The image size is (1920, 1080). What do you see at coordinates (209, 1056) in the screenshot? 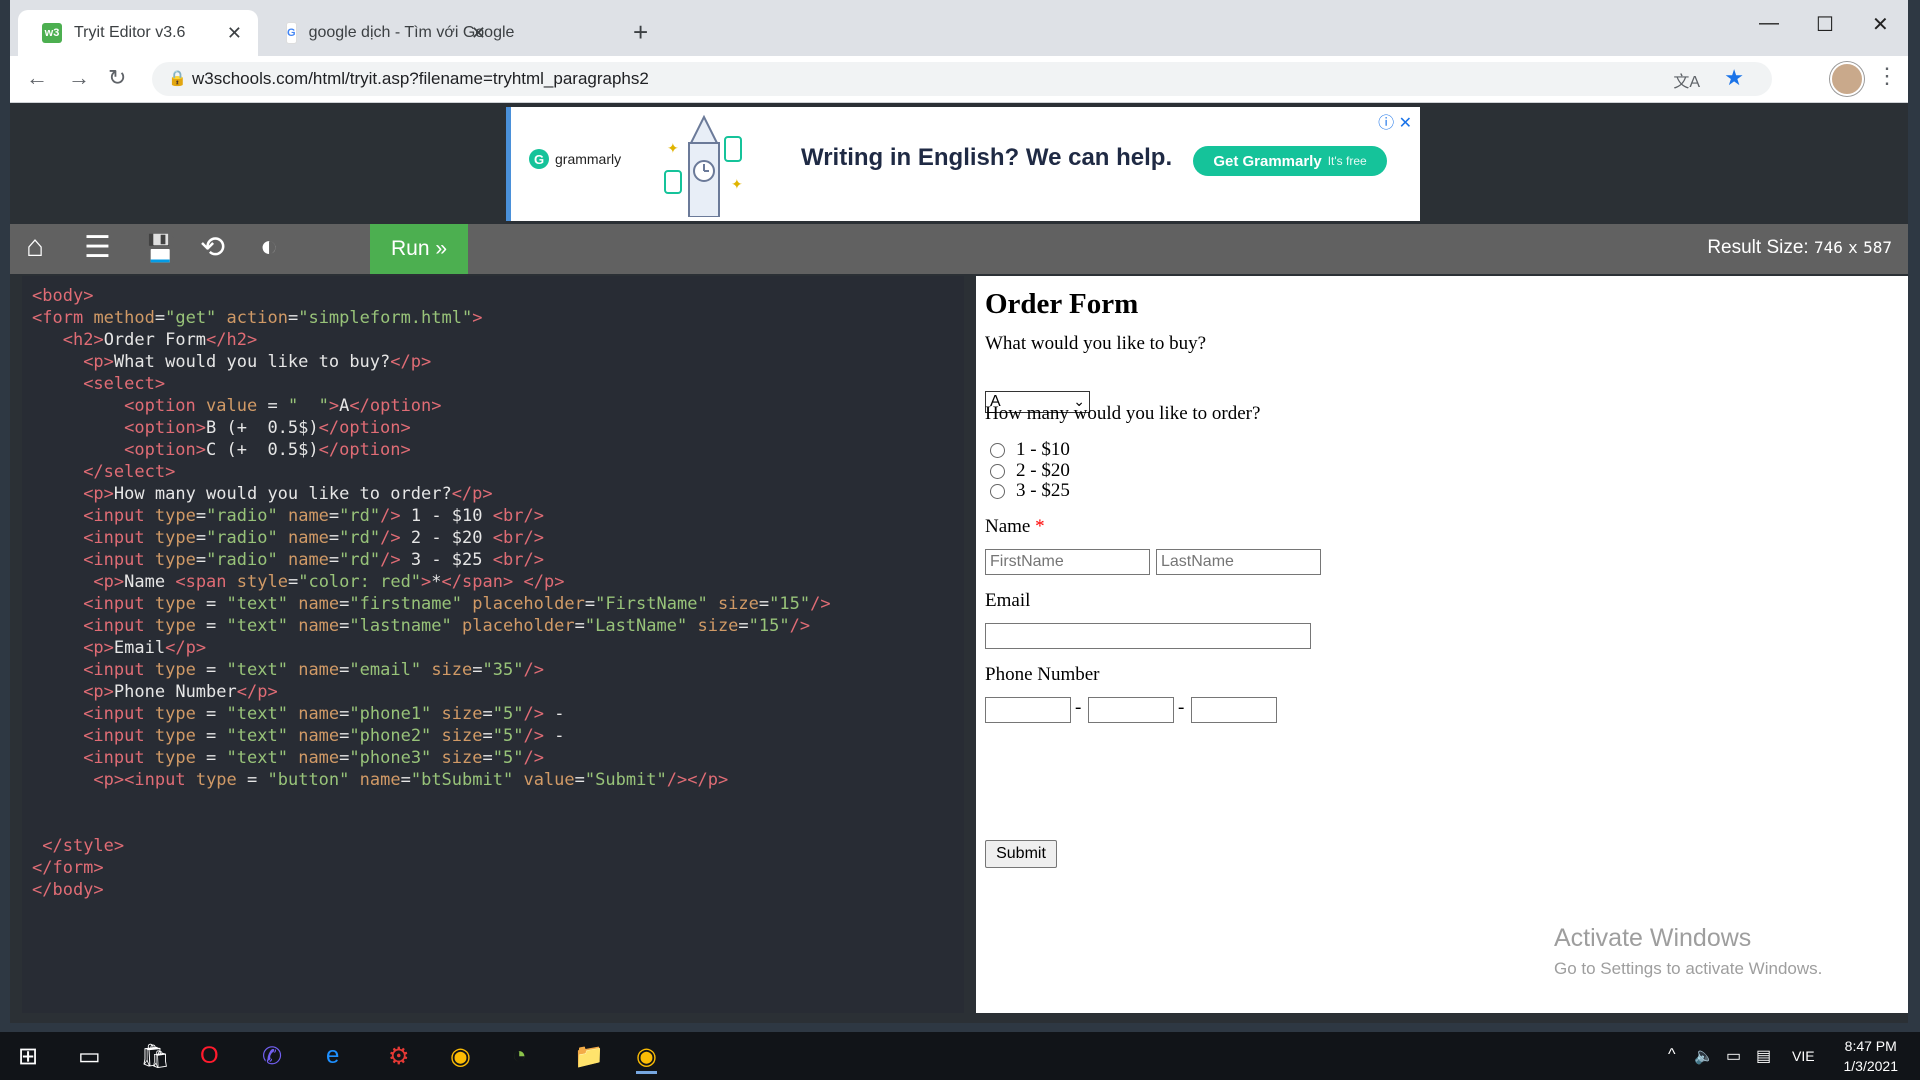
I see `opera-icon: O` at bounding box center [209, 1056].